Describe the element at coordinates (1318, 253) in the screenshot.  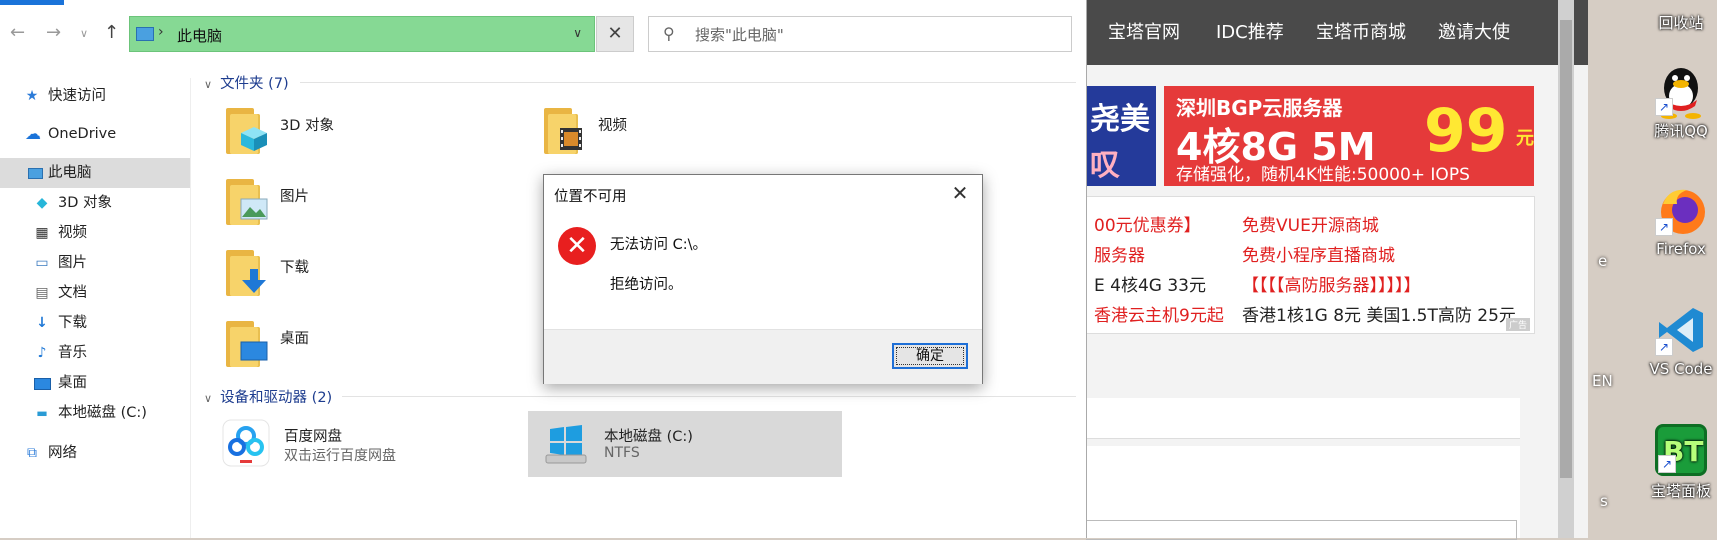
I see `promo-link: 免费小程序直播商城` at that location.